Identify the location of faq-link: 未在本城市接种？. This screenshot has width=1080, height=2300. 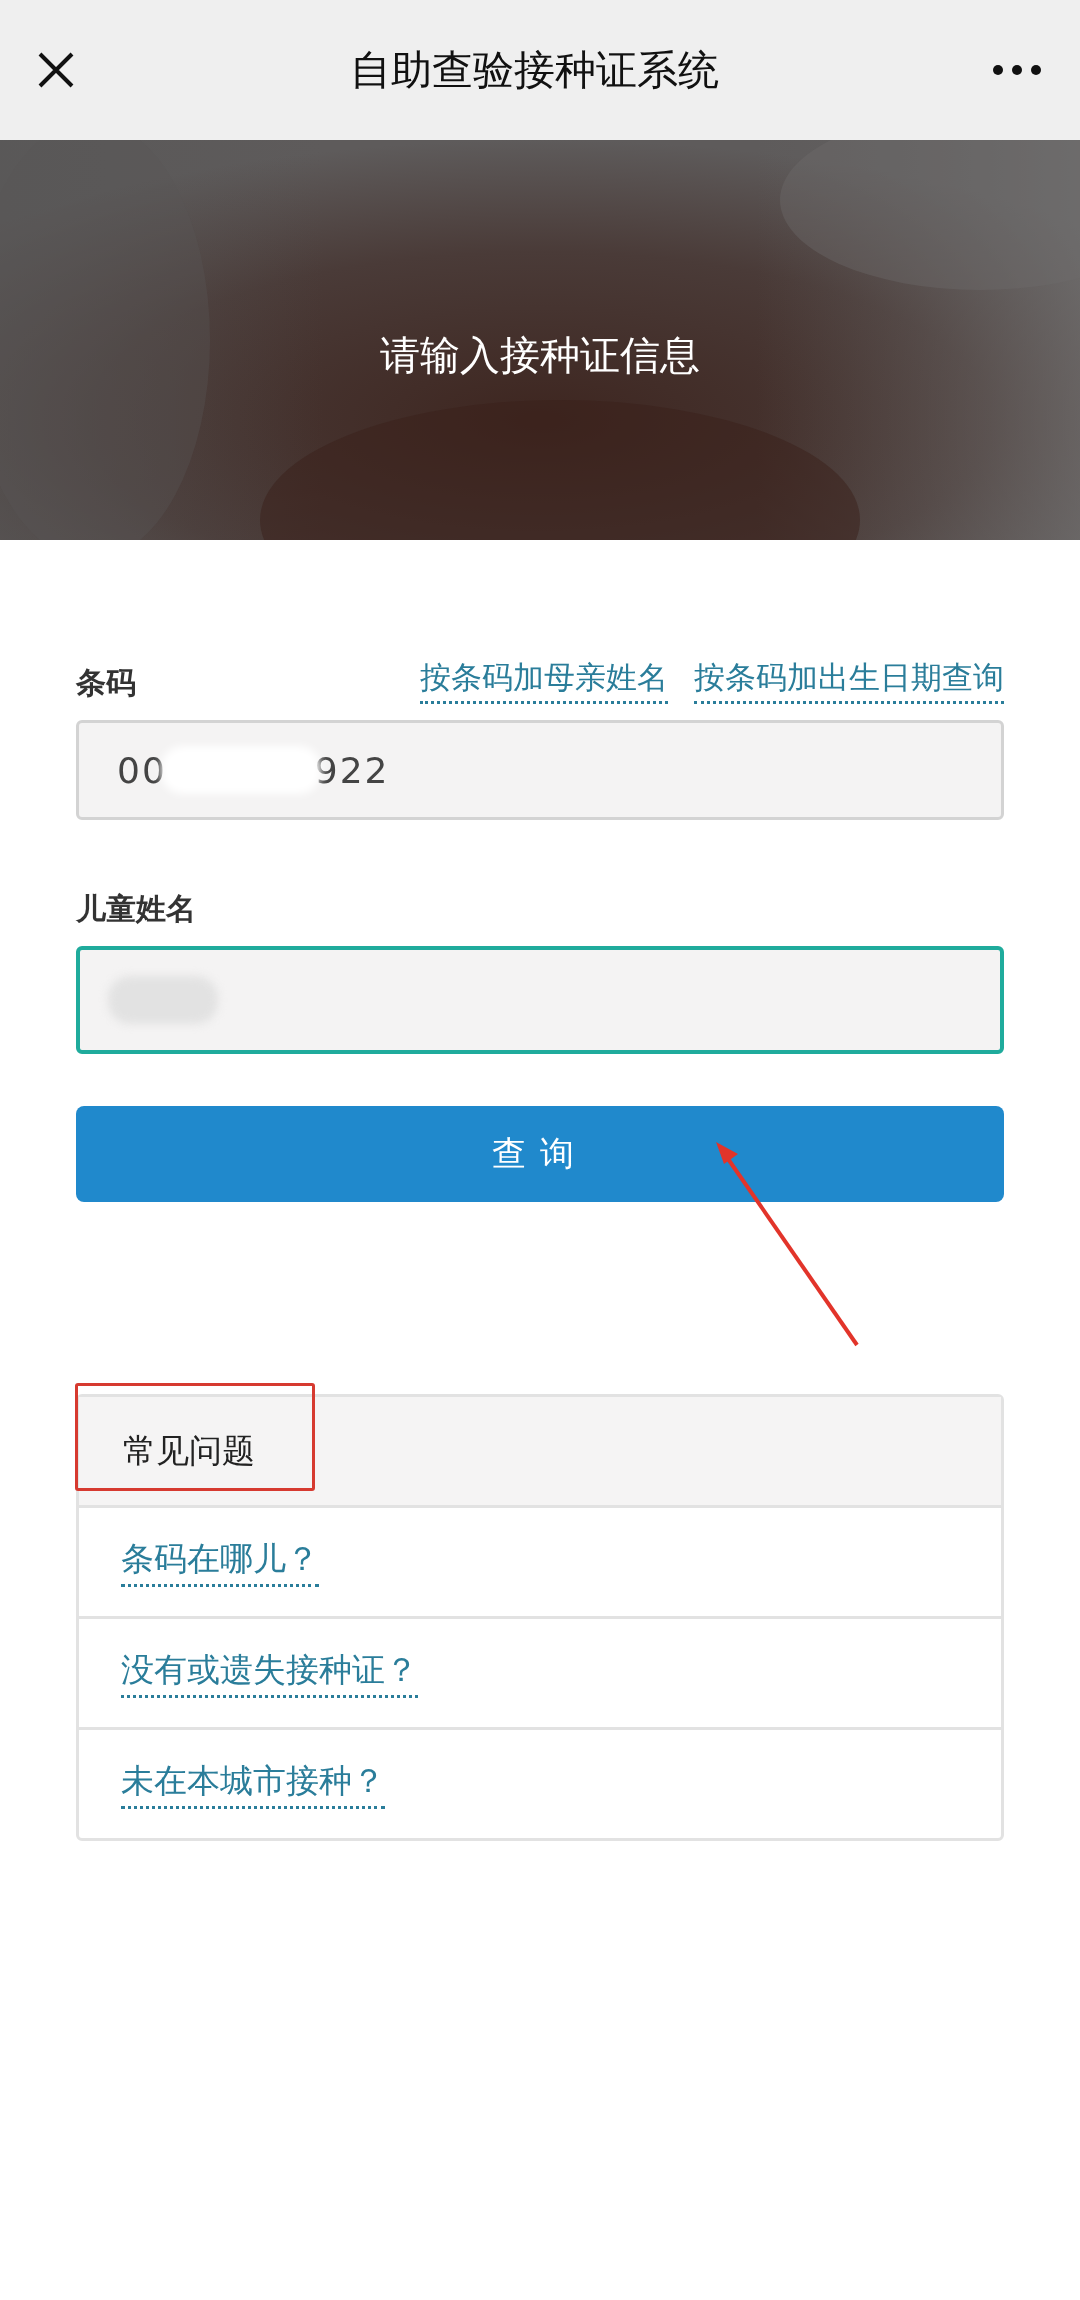
(253, 1784).